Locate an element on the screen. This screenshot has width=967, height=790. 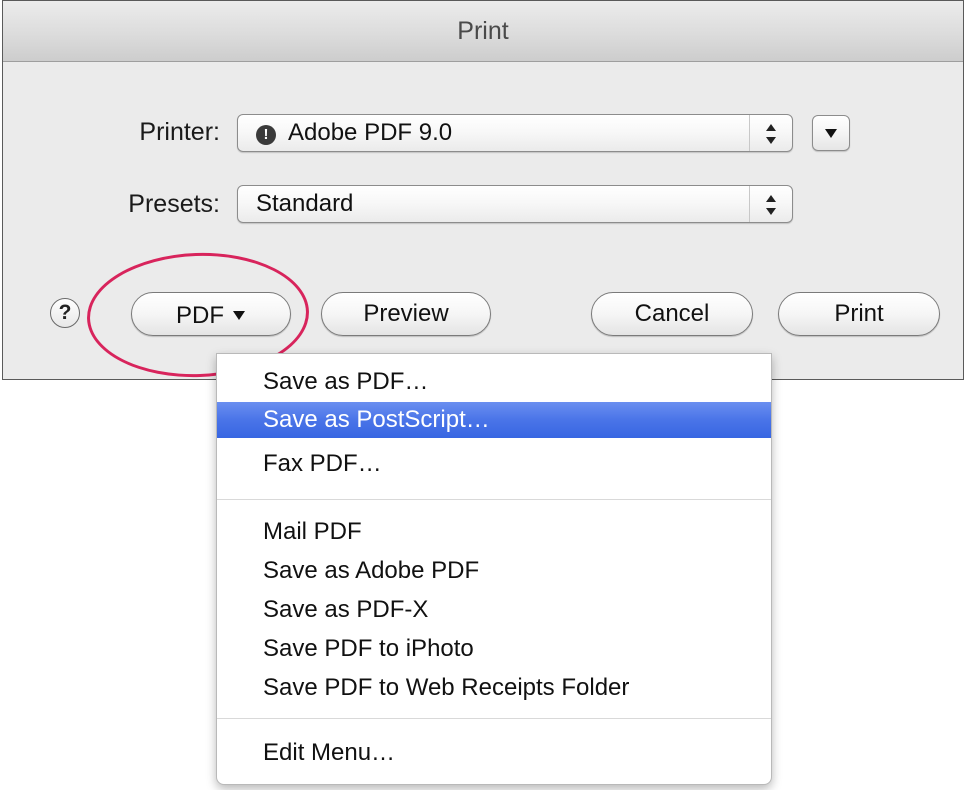
printer-popup: ! Adobe PDF 9.0 is located at coordinates (515, 133).